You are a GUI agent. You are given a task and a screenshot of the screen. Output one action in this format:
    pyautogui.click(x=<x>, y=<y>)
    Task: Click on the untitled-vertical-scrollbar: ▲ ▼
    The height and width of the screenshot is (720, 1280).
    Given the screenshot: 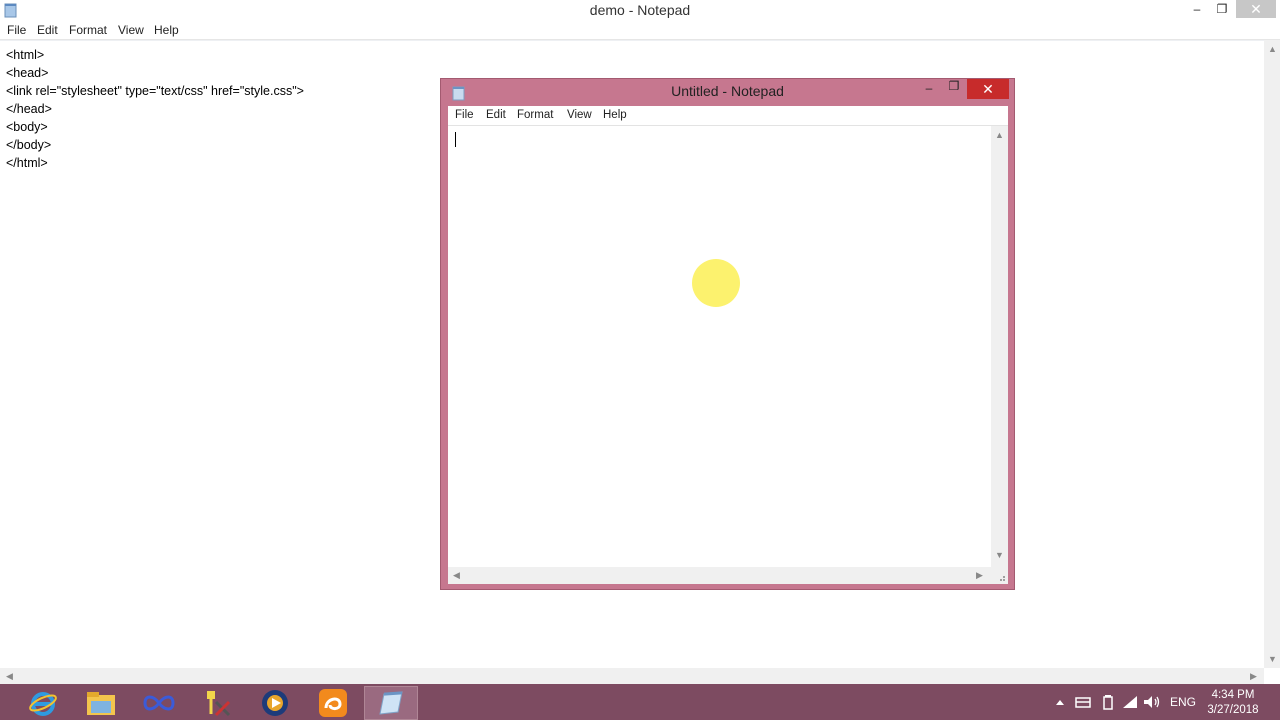 What is the action you would take?
    pyautogui.click(x=999, y=346)
    